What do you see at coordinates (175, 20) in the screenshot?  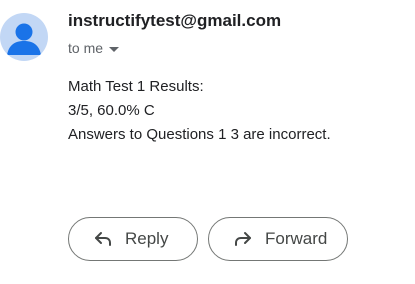 I see `sender-email: instructifytest@gmail.com` at bounding box center [175, 20].